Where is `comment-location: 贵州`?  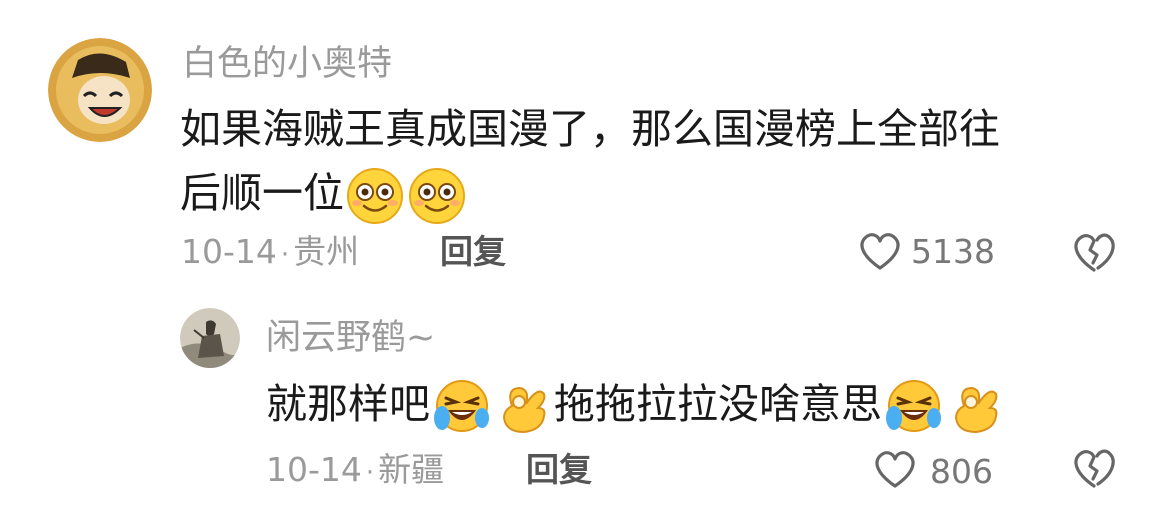
comment-location: 贵州 is located at coordinates (326, 251).